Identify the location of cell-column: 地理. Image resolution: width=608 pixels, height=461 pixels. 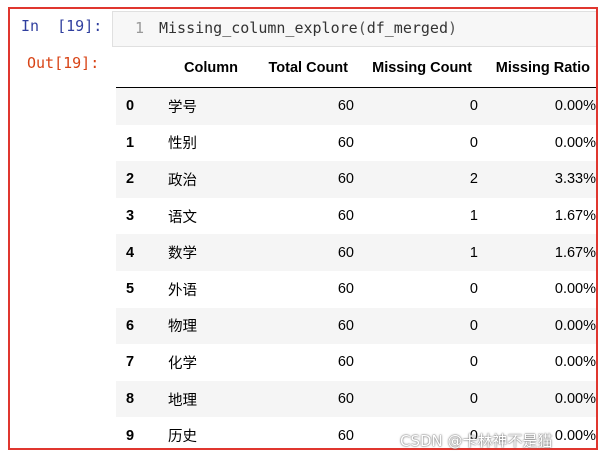
(182, 400).